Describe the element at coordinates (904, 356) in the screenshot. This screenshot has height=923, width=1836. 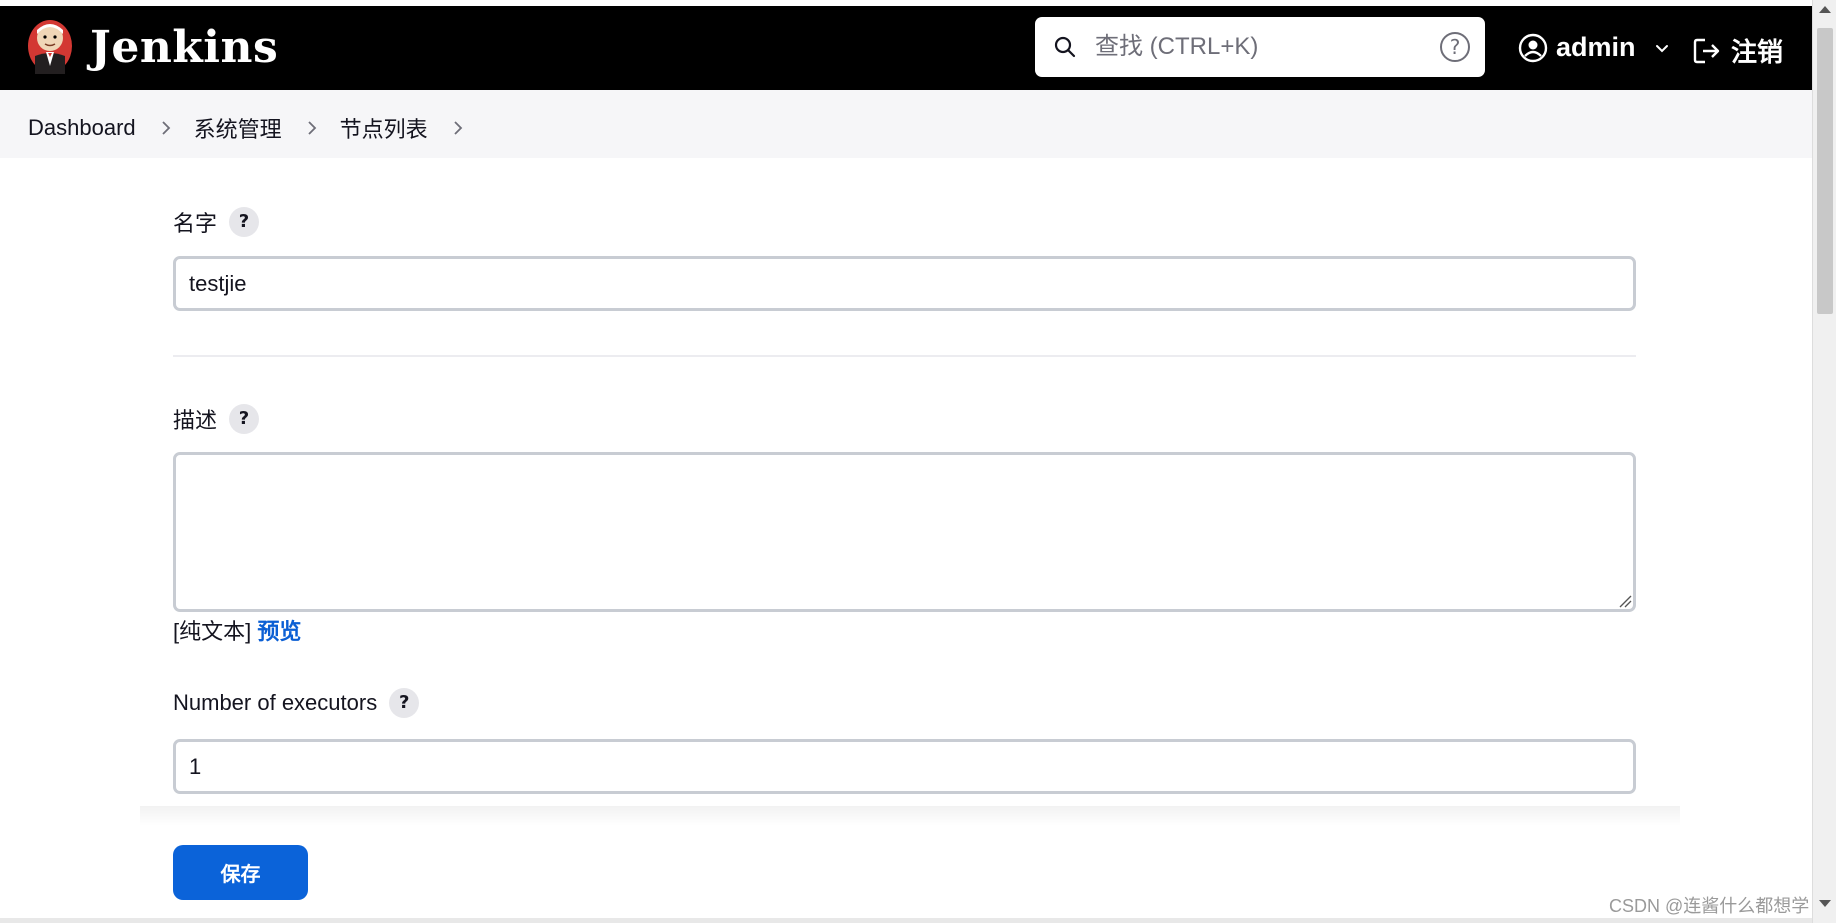
I see `divider` at that location.